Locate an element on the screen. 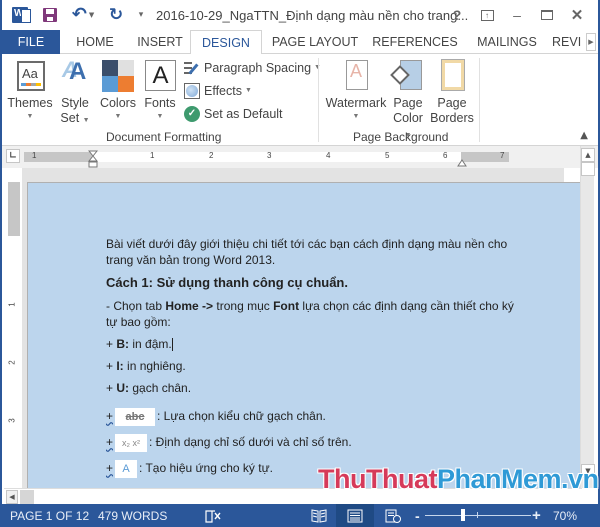  quick-access-toolbar: W ↶ ▼ ↻ ▾ is located at coordinates (75, 15).